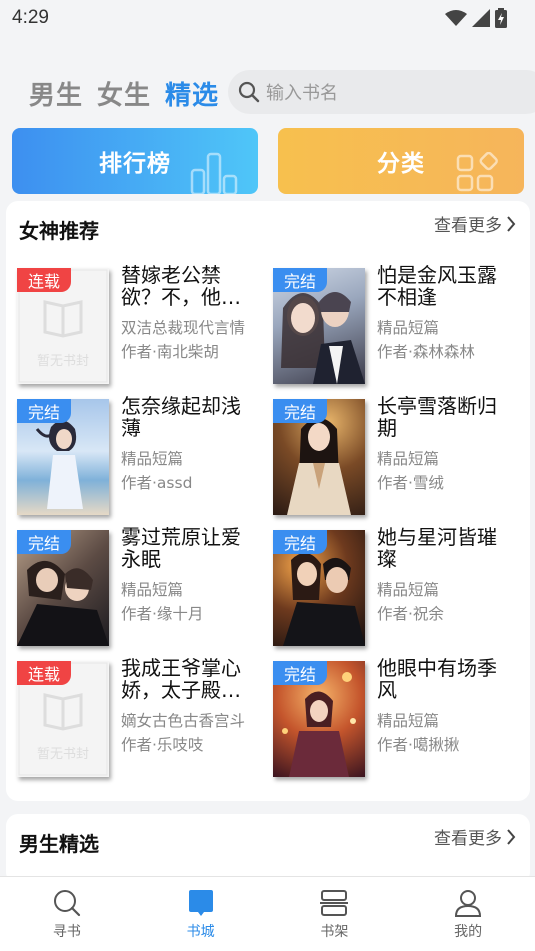  I want to click on rank-button: 排行榜, so click(135, 161).